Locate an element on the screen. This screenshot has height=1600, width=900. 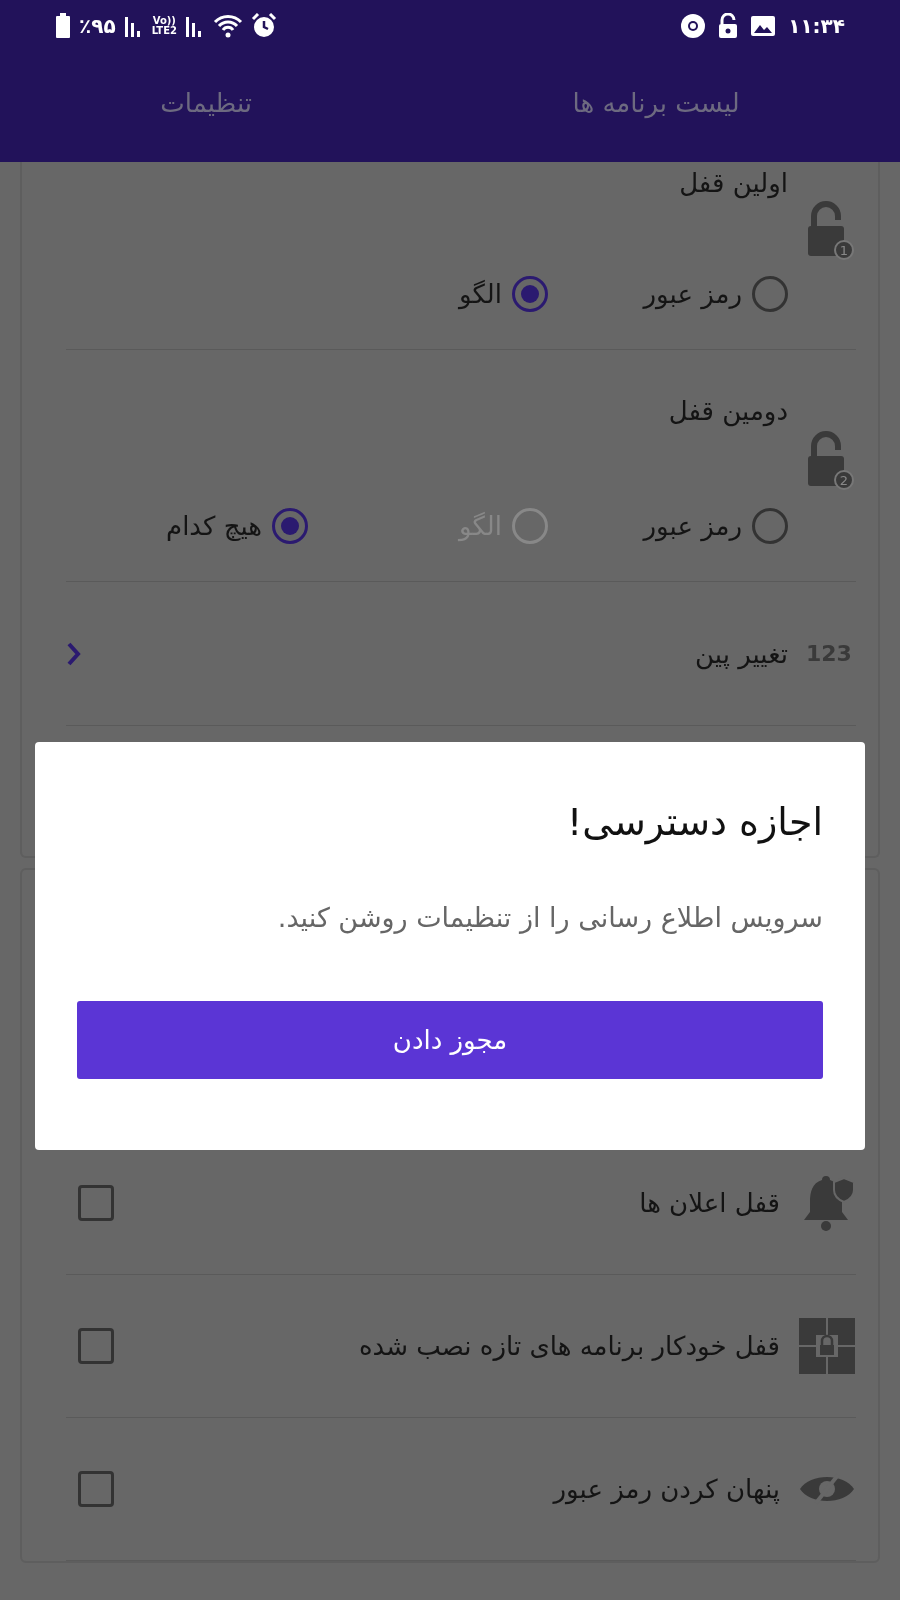
option-label: قفل خودکار برنامه های تازه نصب شده is located at coordinates (568, 1346).